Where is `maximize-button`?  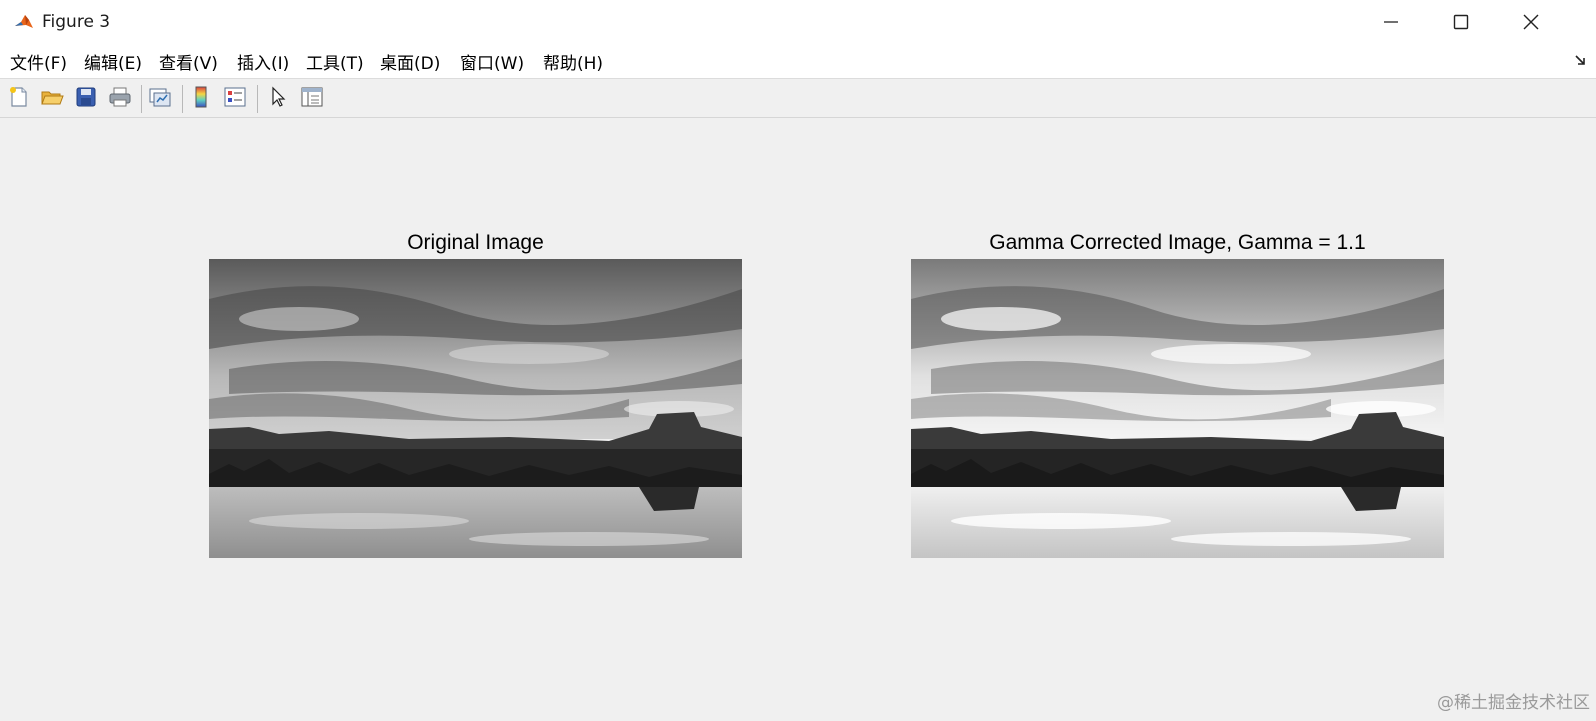 maximize-button is located at coordinates (1461, 22).